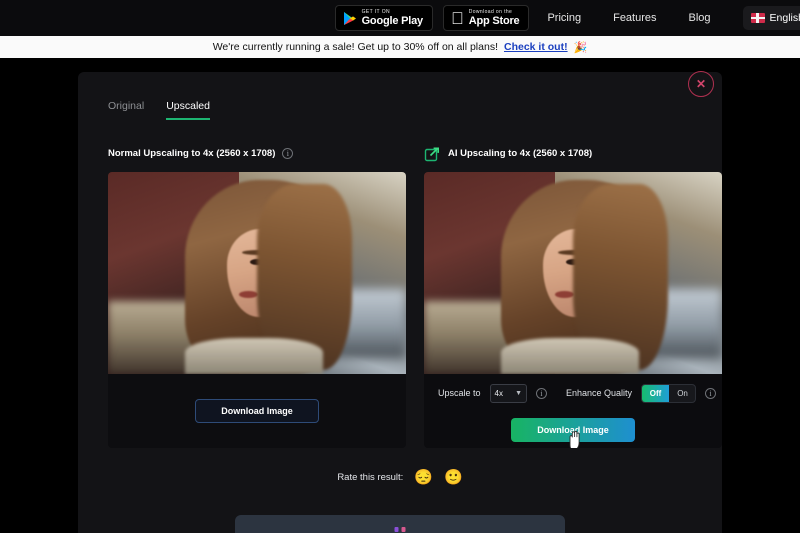 Image resolution: width=800 pixels, height=533 pixels. Describe the element at coordinates (656, 393) in the screenshot. I see `enhance-quality-off-option: Off` at that location.